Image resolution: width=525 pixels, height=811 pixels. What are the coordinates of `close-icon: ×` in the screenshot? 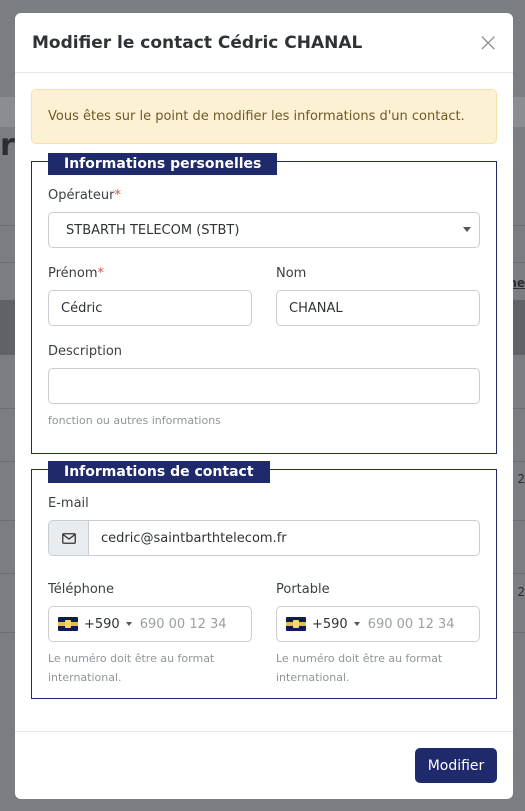 It's located at (488, 43).